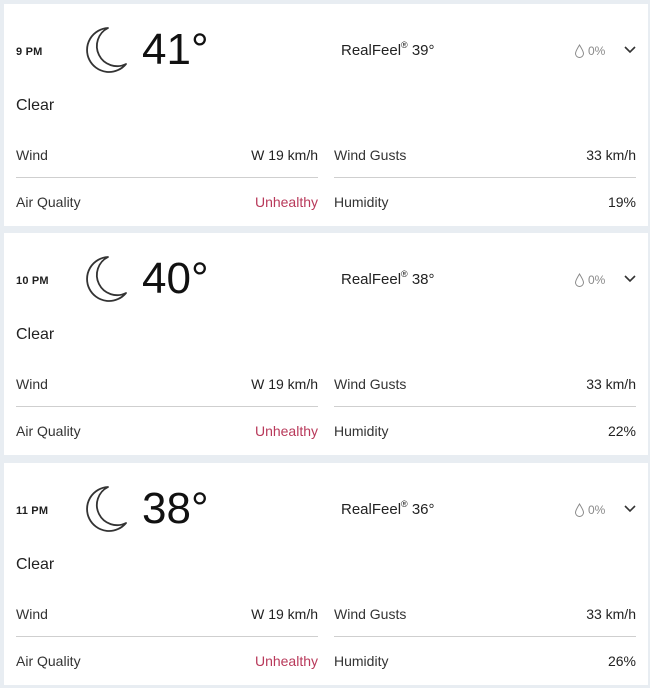 Image resolution: width=650 pixels, height=688 pixels. Describe the element at coordinates (175, 508) in the screenshot. I see `temperature: 38°` at that location.